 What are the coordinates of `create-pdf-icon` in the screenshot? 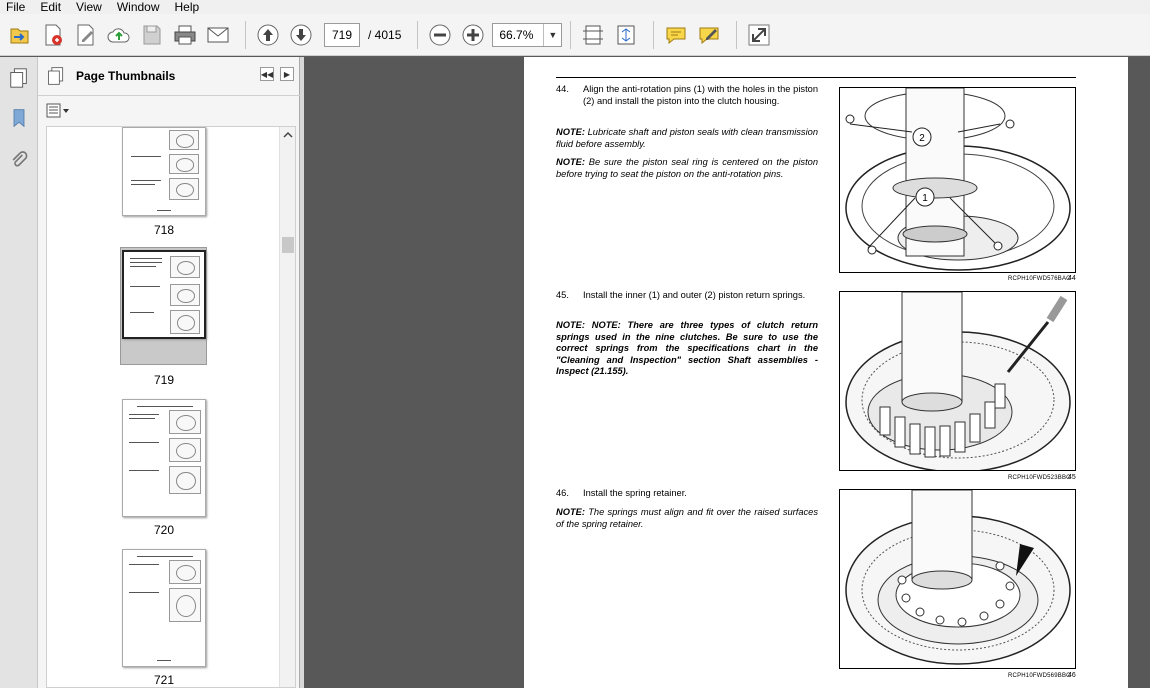 It's located at (53, 34).